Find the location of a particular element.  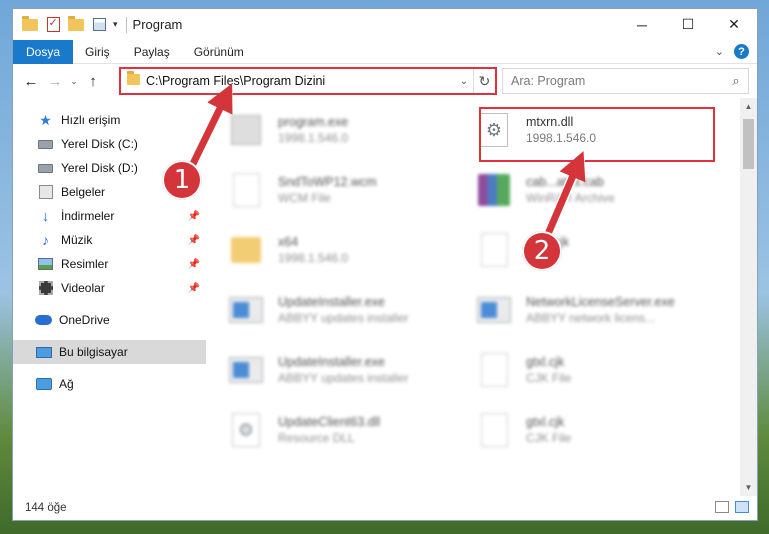

sidebar-item-local-disk-c: Yerel Disk (C:) is located at coordinates (109, 144).